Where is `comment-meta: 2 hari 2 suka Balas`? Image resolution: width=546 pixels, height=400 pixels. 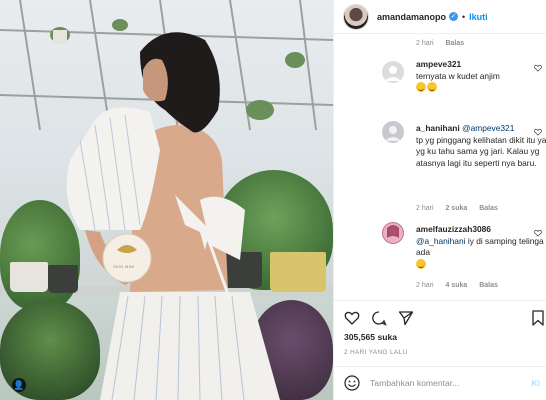
comment-meta: 2 hari 2 suka Balas is located at coordinates (462, 208).